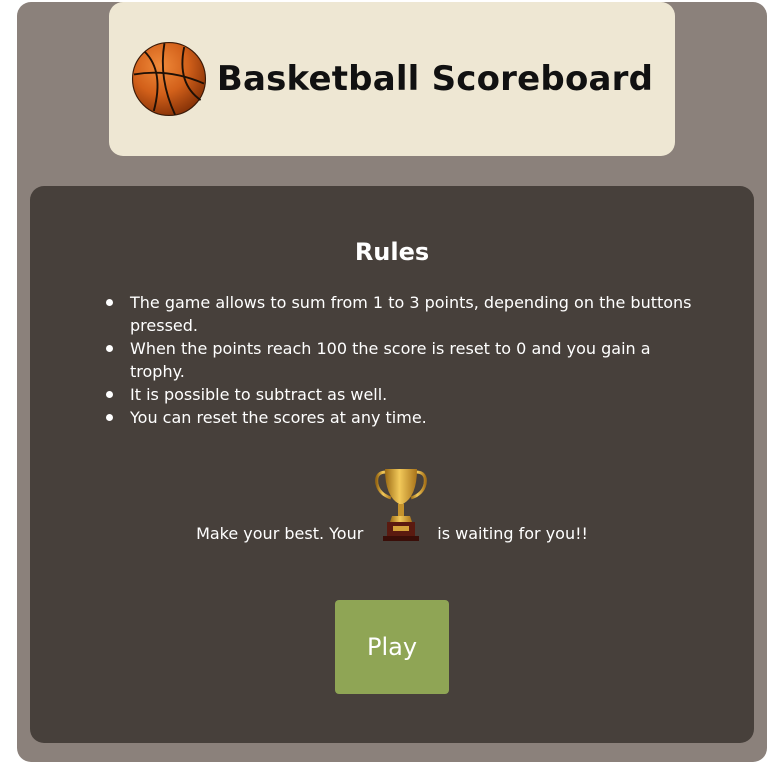 The image size is (784, 766). What do you see at coordinates (512, 533) in the screenshot?
I see `motivation-text-after: is waiting for you!!` at bounding box center [512, 533].